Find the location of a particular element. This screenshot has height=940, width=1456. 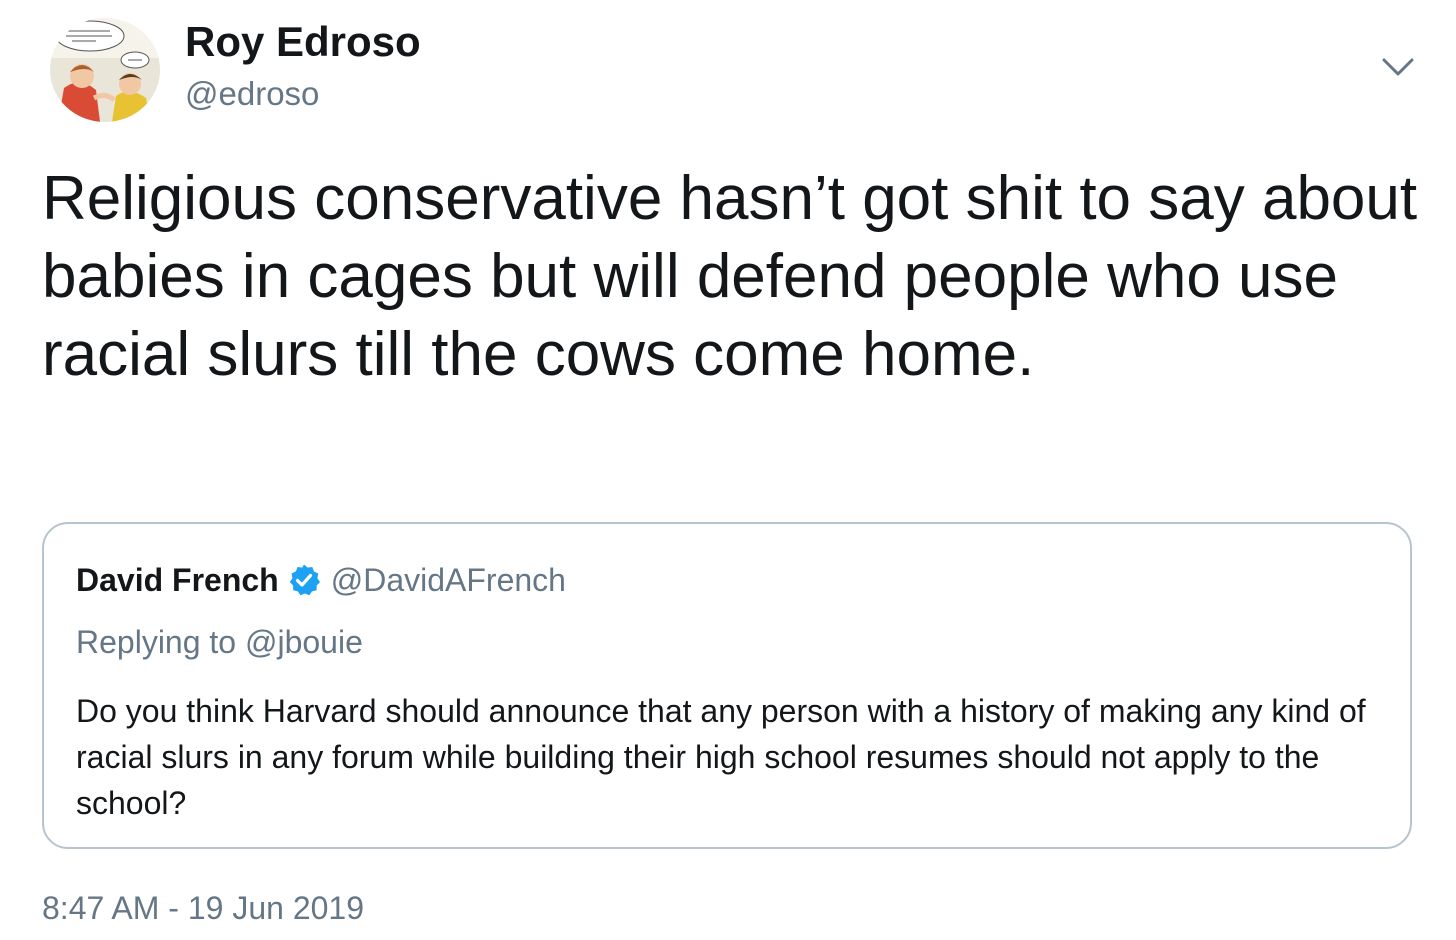

tweet-timestamp: 8:47 AM - 19 Jun 2019 is located at coordinates (203, 908).